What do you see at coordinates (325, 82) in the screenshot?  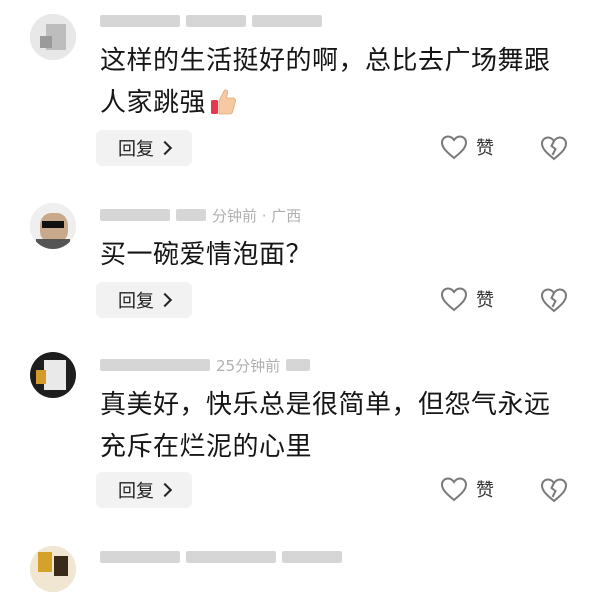 I see `comment-text-content: 这样的生活挺好的啊，总比去广场舞跟人家跳强` at bounding box center [325, 82].